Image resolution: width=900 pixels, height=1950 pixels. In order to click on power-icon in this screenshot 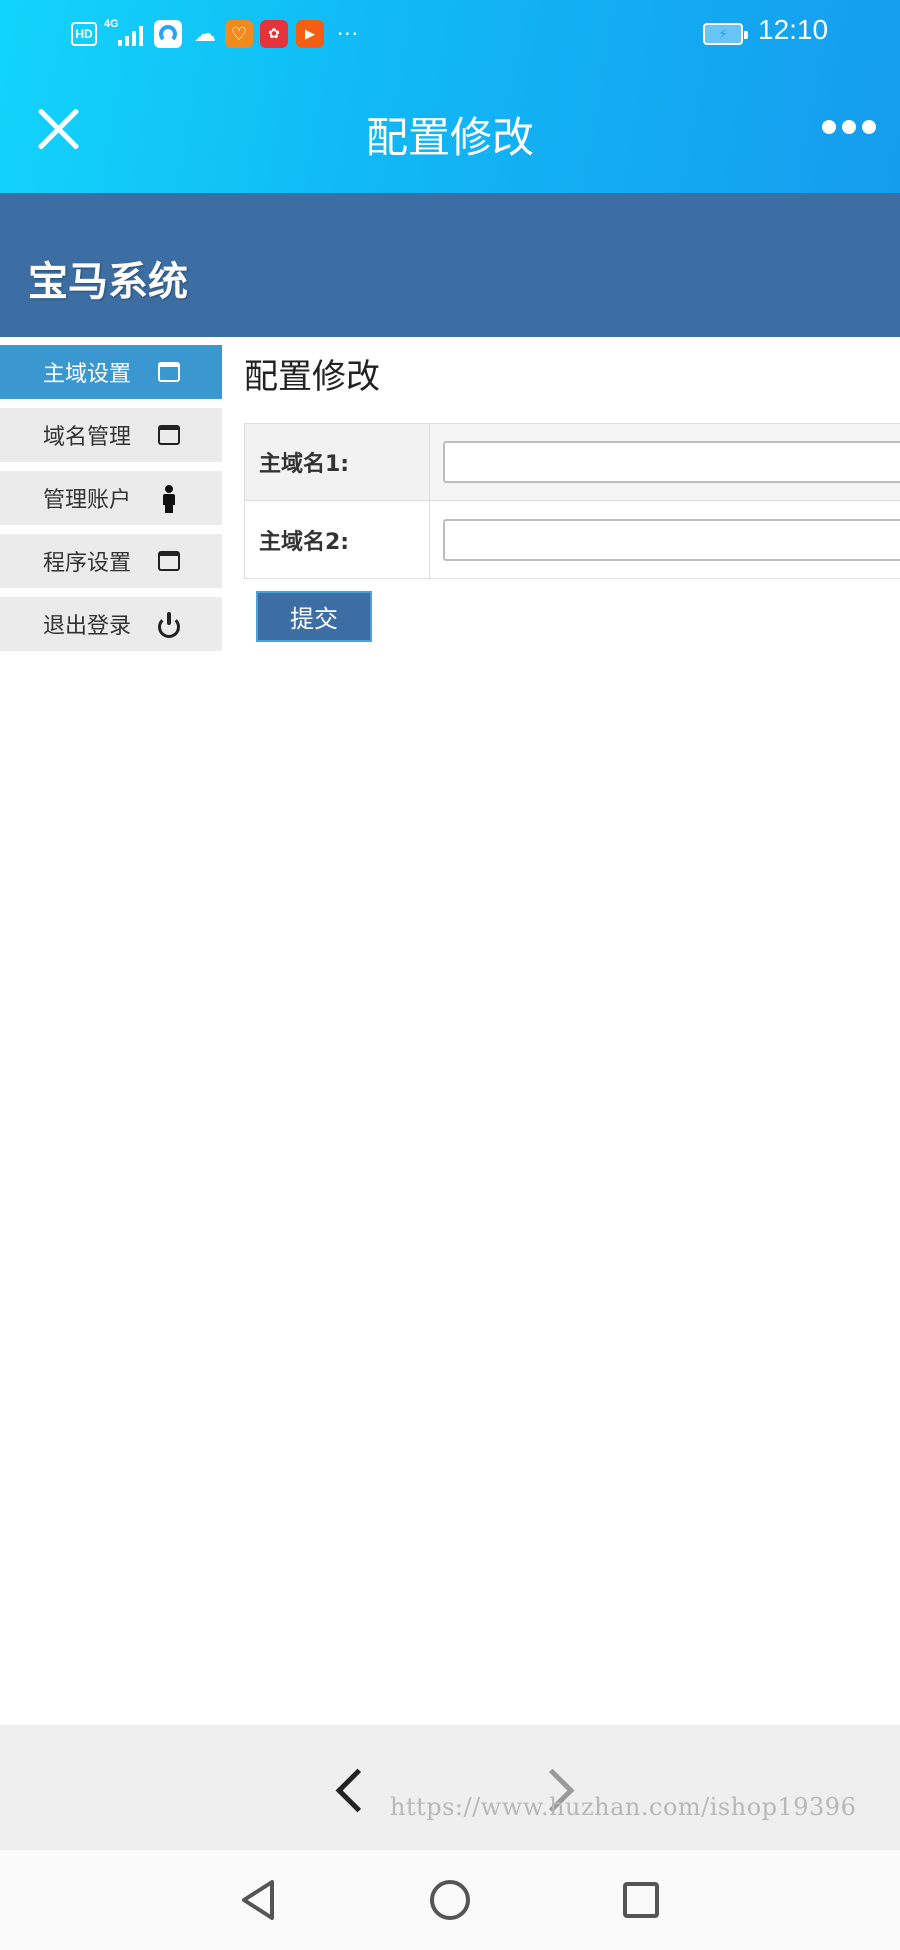, I will do `click(169, 625)`.